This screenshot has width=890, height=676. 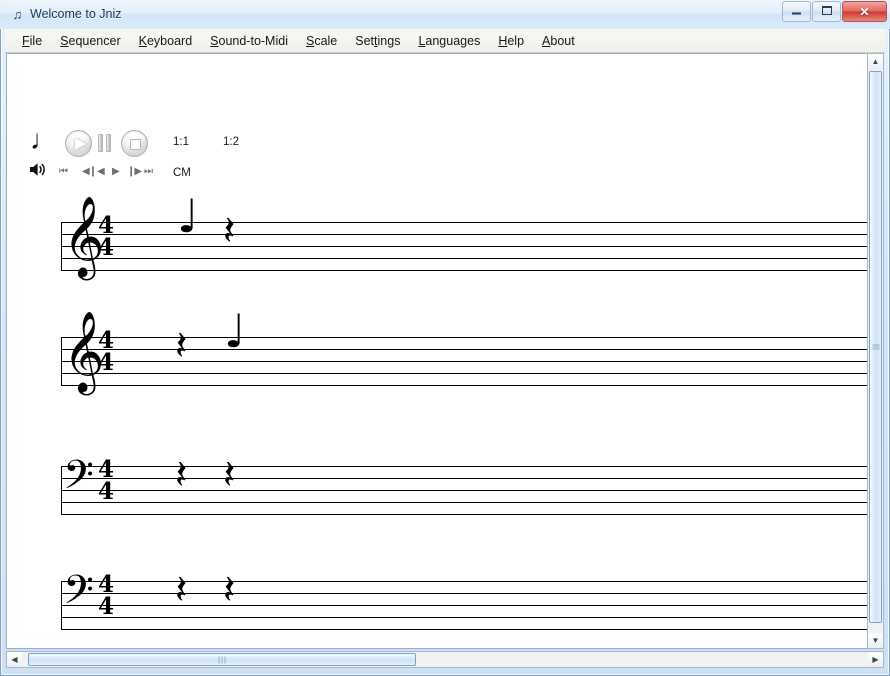 I want to click on menu-item-scale: Scale, so click(x=321, y=41).